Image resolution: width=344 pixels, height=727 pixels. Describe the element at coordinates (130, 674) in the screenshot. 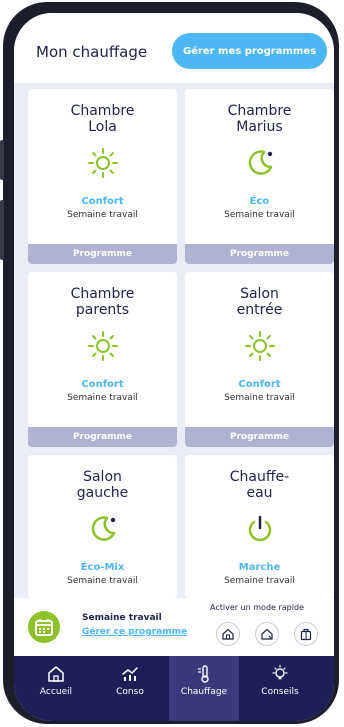

I see `chart-icon` at that location.